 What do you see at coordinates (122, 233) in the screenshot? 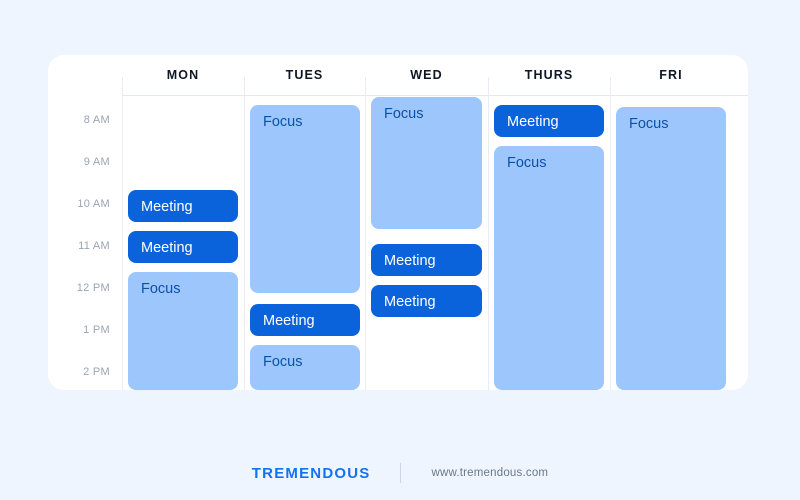
I see `column-divider-gutter` at bounding box center [122, 233].